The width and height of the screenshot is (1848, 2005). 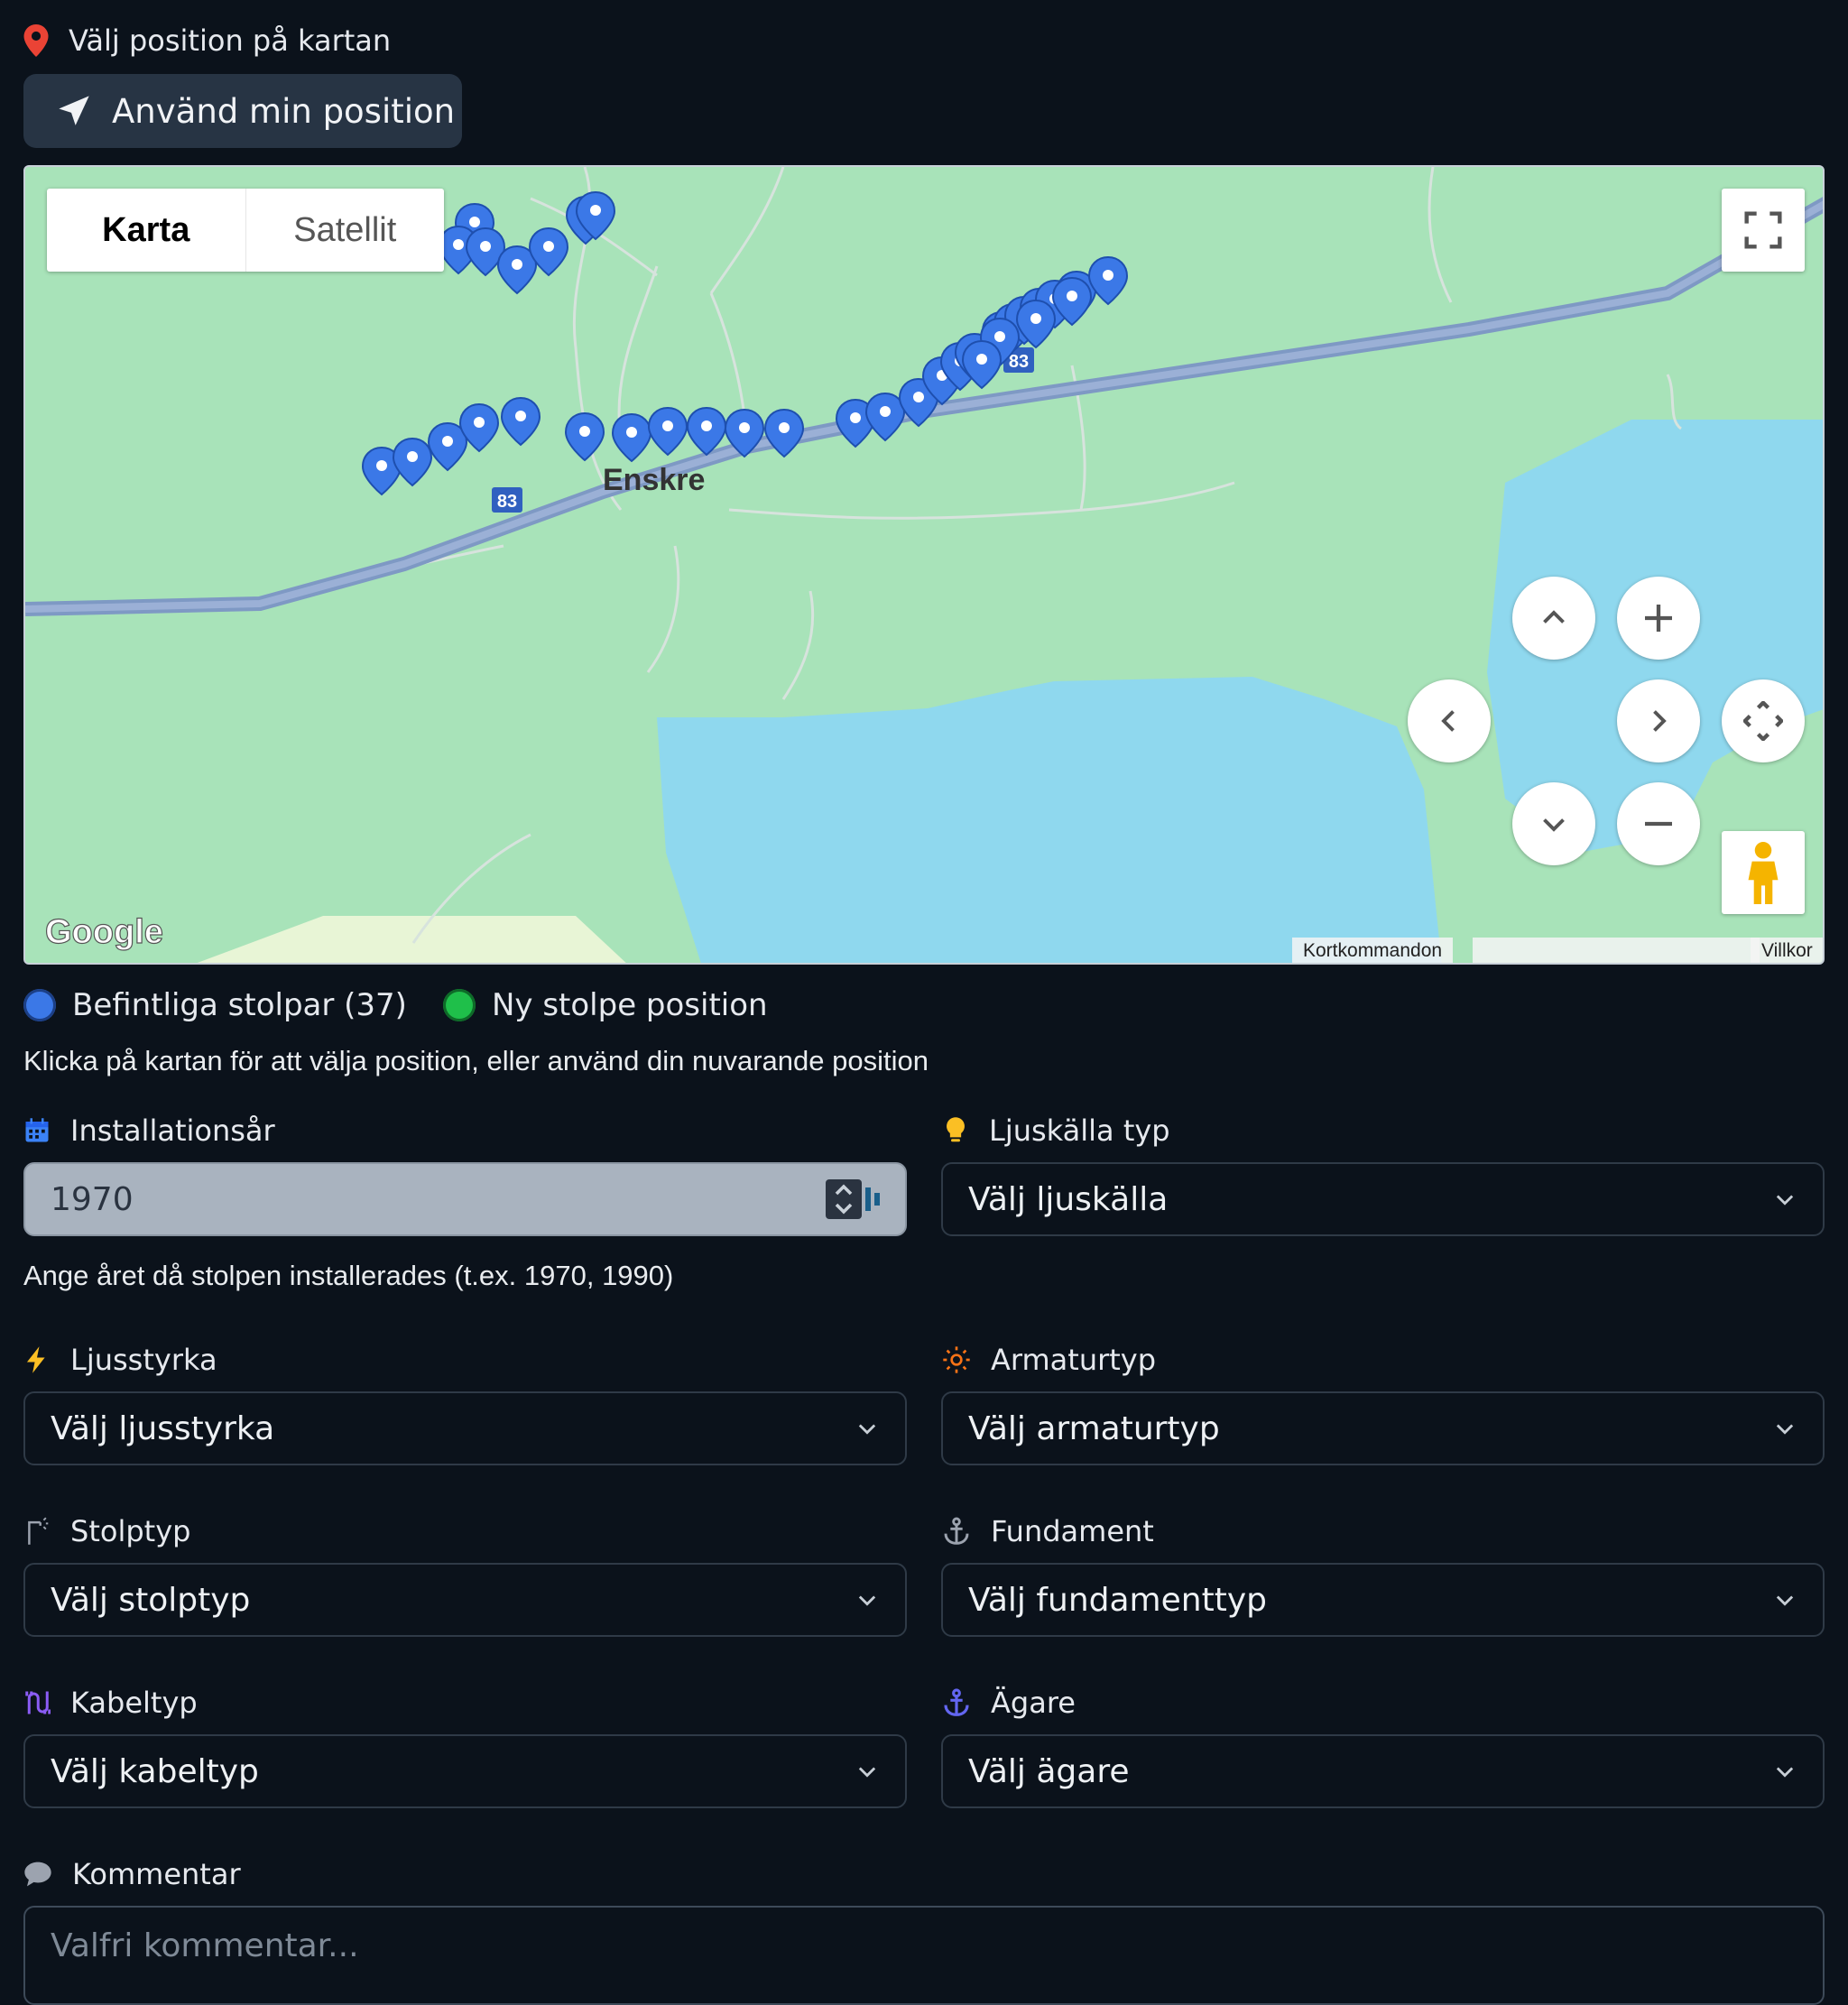 What do you see at coordinates (120, 1360) in the screenshot?
I see `light-intensity-label: Ljusstyrka` at bounding box center [120, 1360].